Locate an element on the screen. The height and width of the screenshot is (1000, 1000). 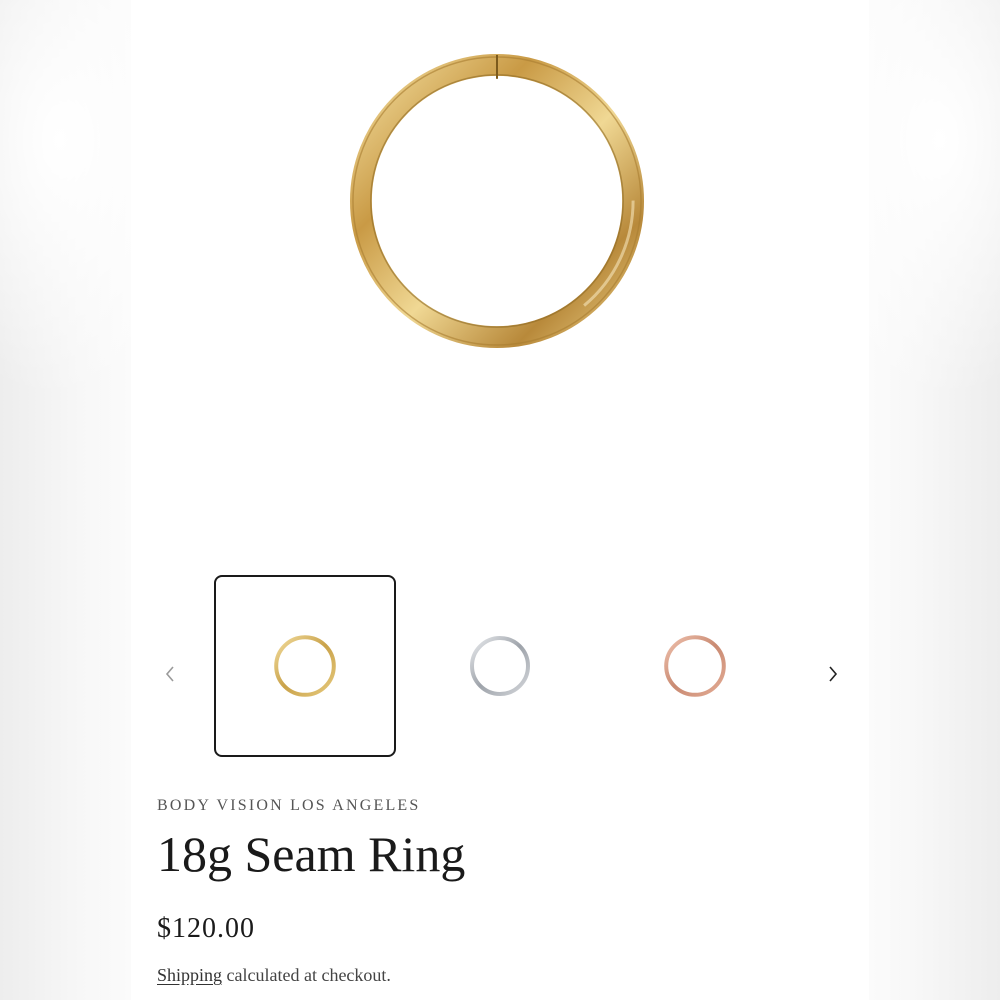
chevron-left-icon is located at coordinates (169, 674).